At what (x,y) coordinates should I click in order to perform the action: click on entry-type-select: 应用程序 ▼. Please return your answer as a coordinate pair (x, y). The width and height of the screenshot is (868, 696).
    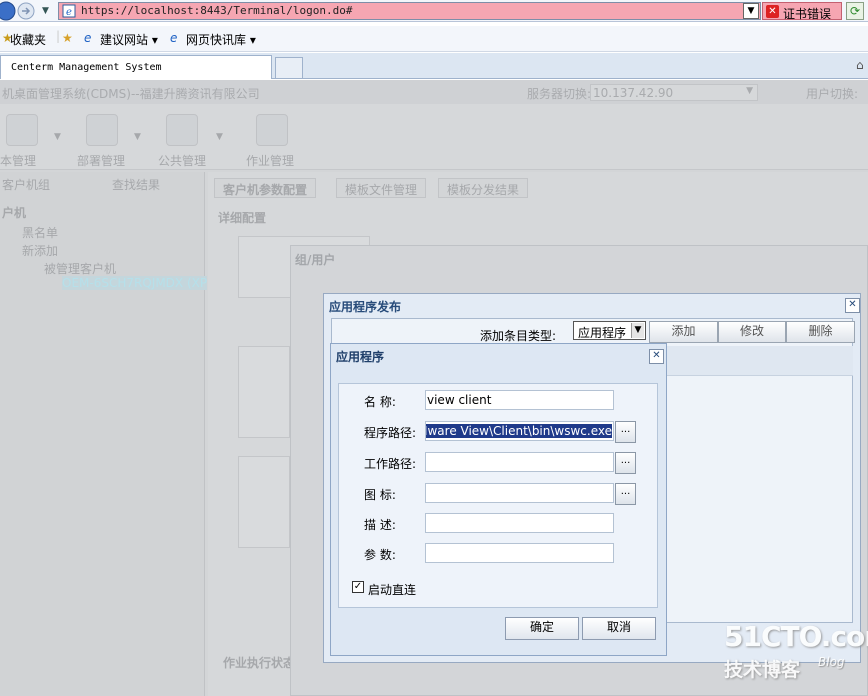
    Looking at the image, I should click on (609, 330).